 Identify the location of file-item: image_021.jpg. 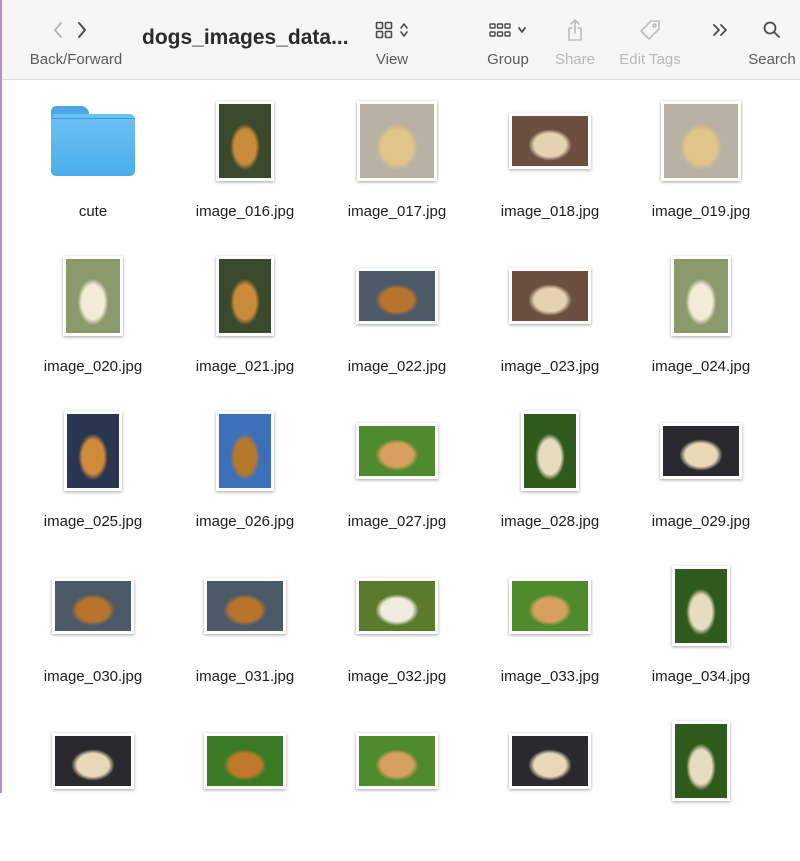
(245, 321).